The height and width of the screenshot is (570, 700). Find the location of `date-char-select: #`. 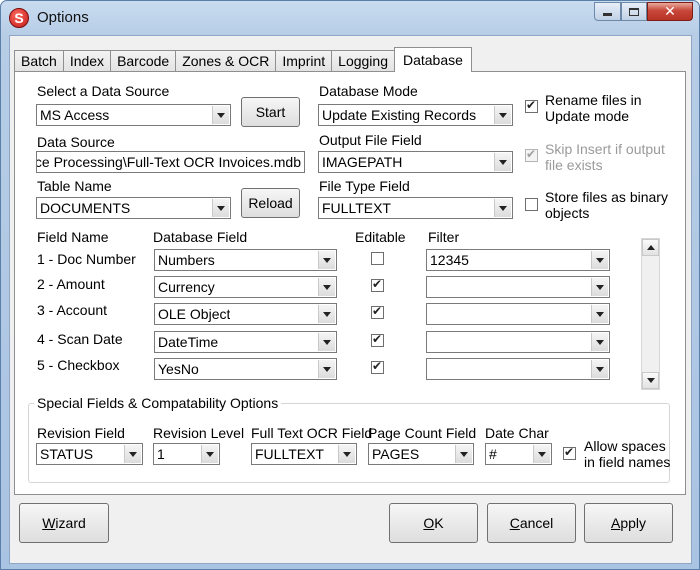

date-char-select: # is located at coordinates (518, 454).